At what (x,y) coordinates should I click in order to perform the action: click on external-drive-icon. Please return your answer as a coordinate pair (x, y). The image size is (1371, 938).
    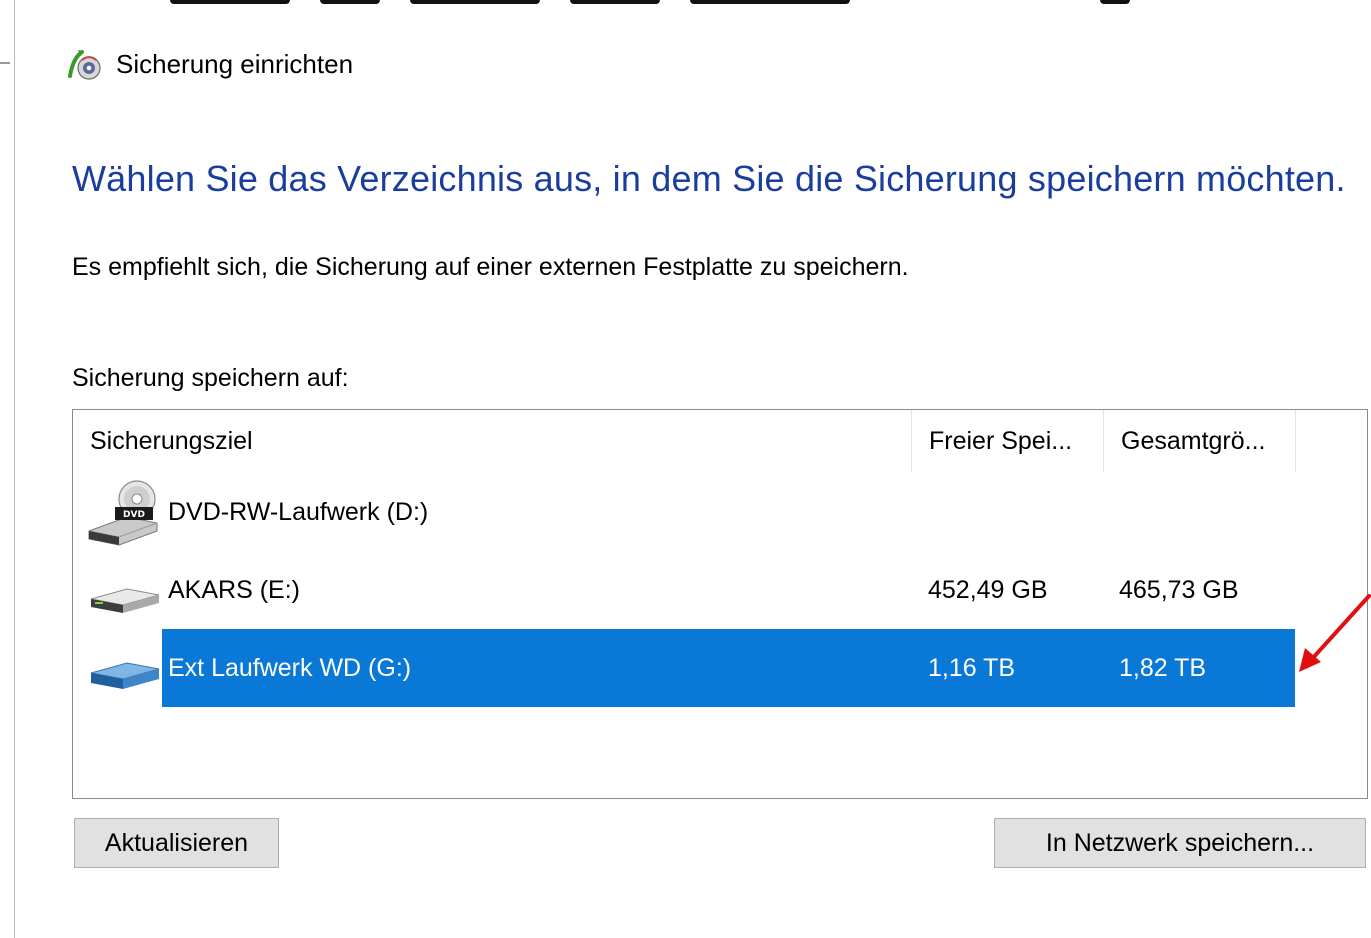
    Looking at the image, I should click on (125, 675).